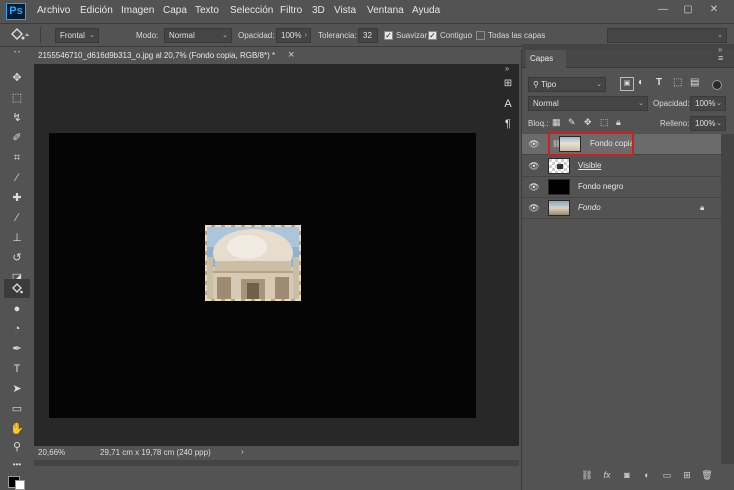 The image size is (734, 490). What do you see at coordinates (432, 35) in the screenshot?
I see `contiguous-checkbox: ✓` at bounding box center [432, 35].